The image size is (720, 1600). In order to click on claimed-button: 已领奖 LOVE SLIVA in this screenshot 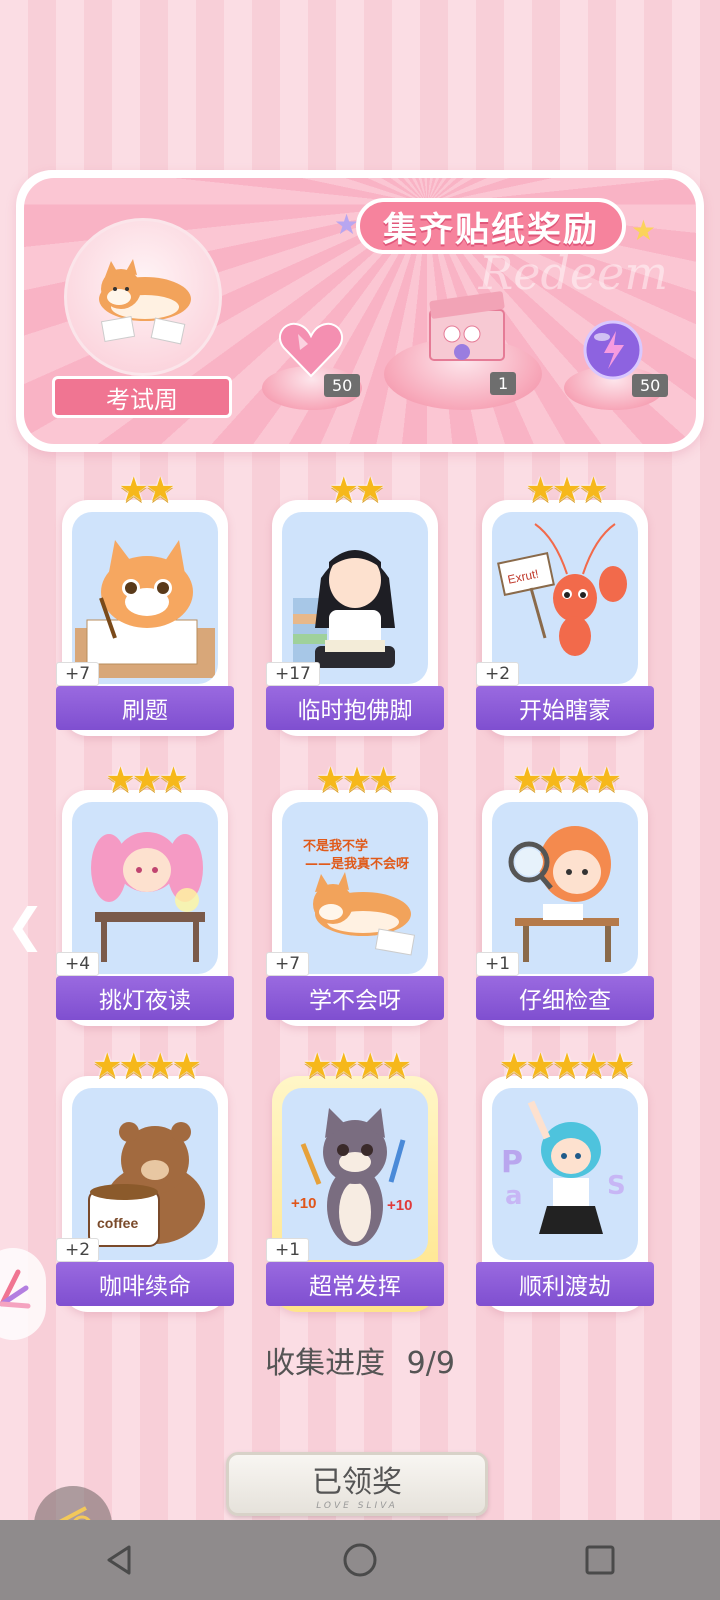, I will do `click(357, 1484)`.